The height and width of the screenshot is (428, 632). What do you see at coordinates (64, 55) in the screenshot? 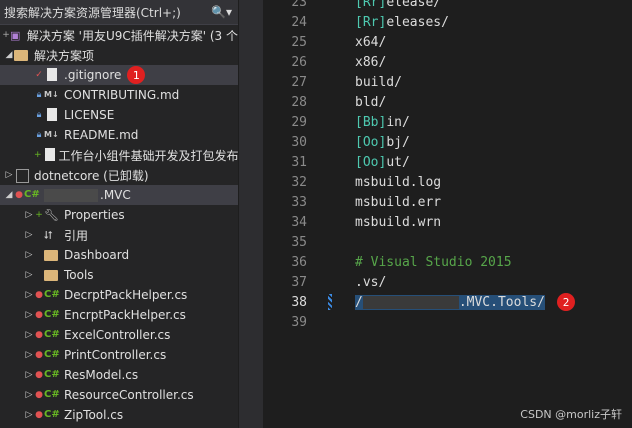
I see `solution-folder-label: 解决方案项` at bounding box center [64, 55].